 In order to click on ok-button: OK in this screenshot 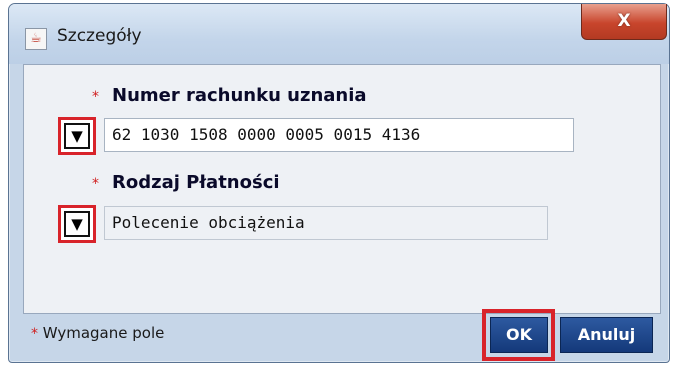, I will do `click(519, 335)`.